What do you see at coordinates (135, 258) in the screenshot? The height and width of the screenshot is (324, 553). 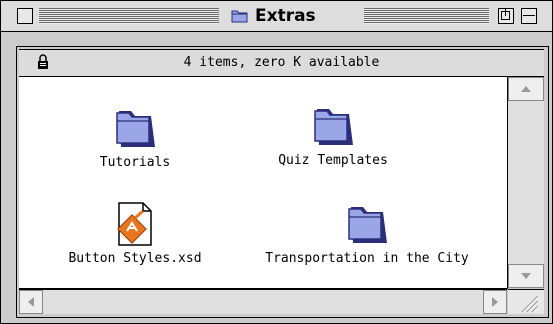 I see `item-label: Button Styles.xsd` at bounding box center [135, 258].